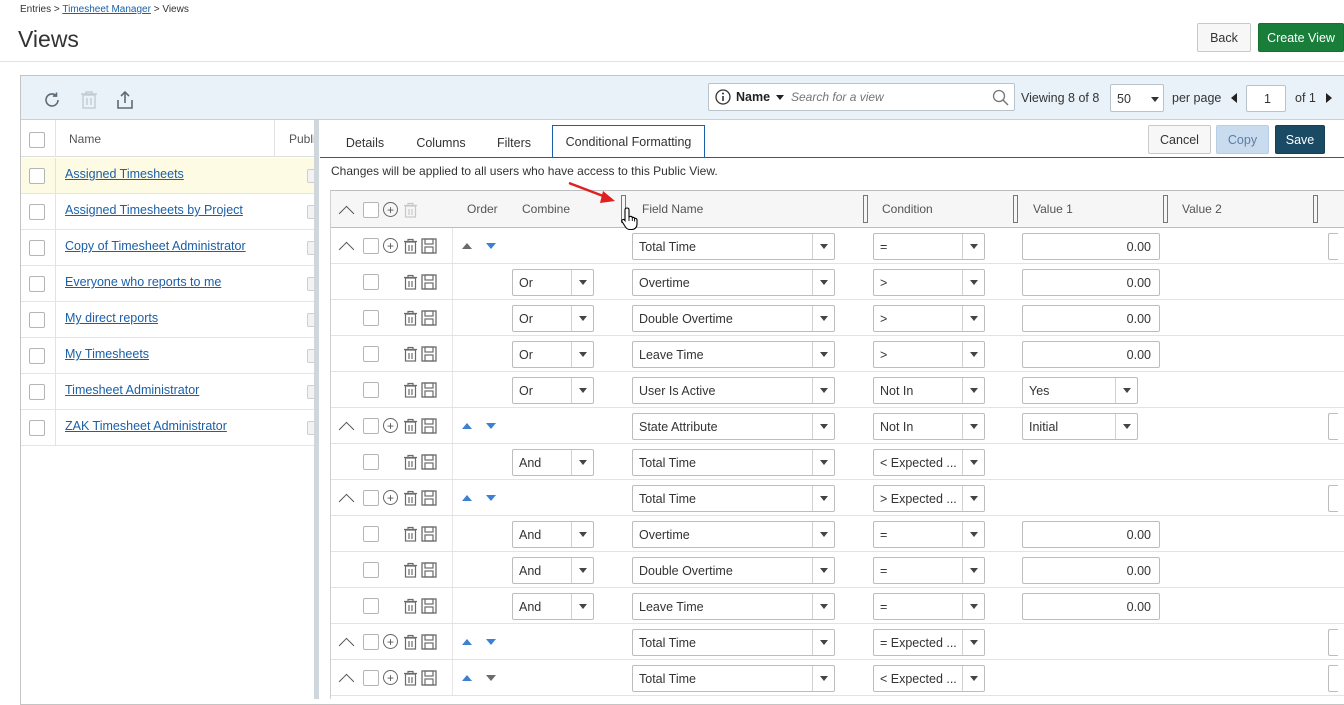 The height and width of the screenshot is (705, 1344). Describe the element at coordinates (111, 318) in the screenshot. I see `view-link: My direct reports` at that location.